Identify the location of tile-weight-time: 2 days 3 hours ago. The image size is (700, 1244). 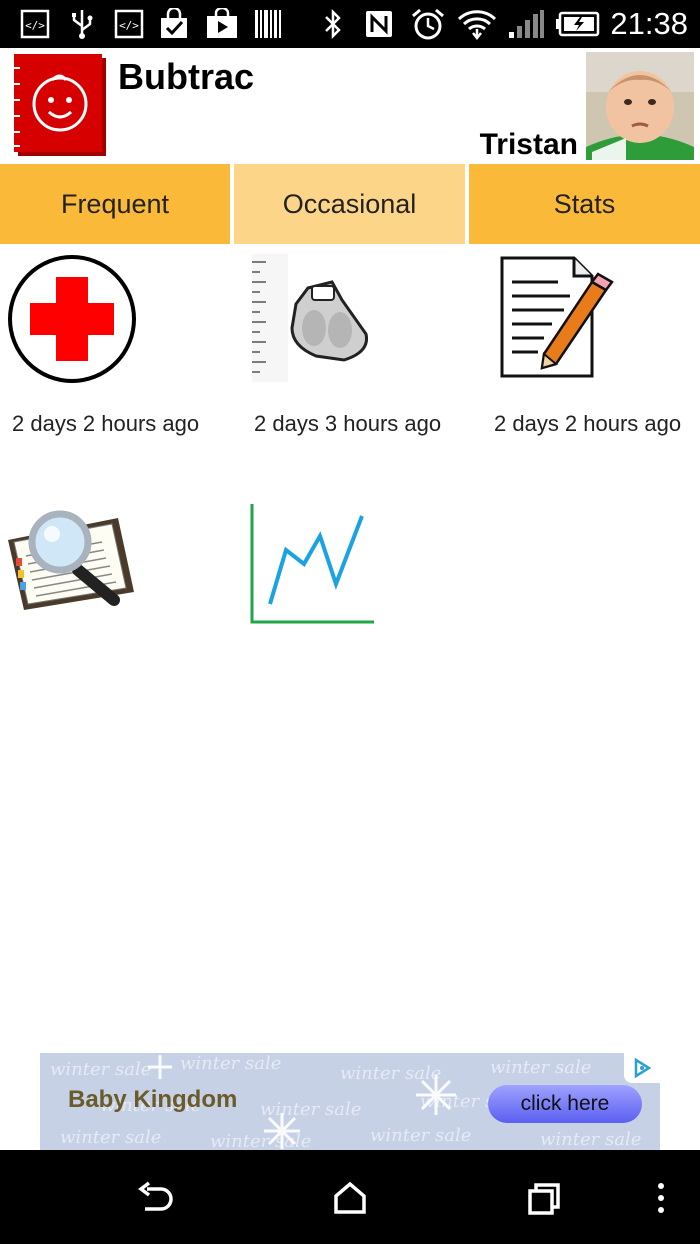
(348, 423).